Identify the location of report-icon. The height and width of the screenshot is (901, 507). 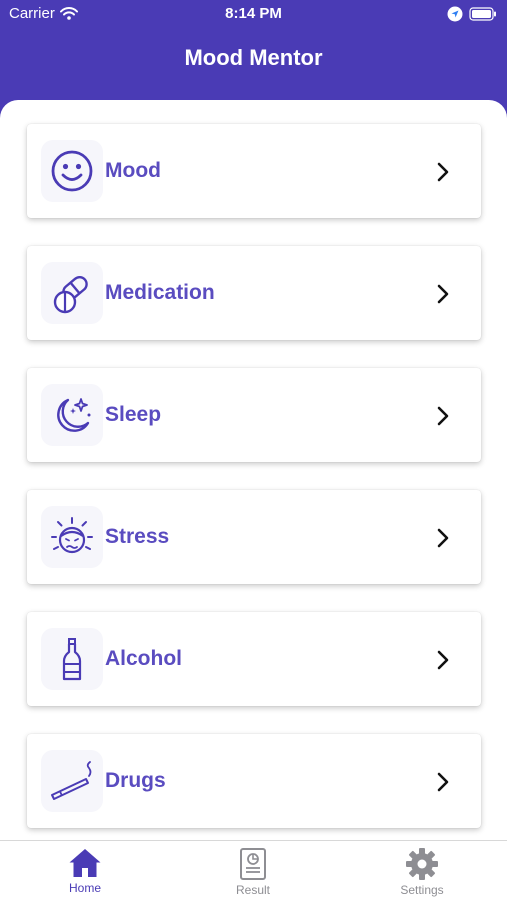
(253, 864).